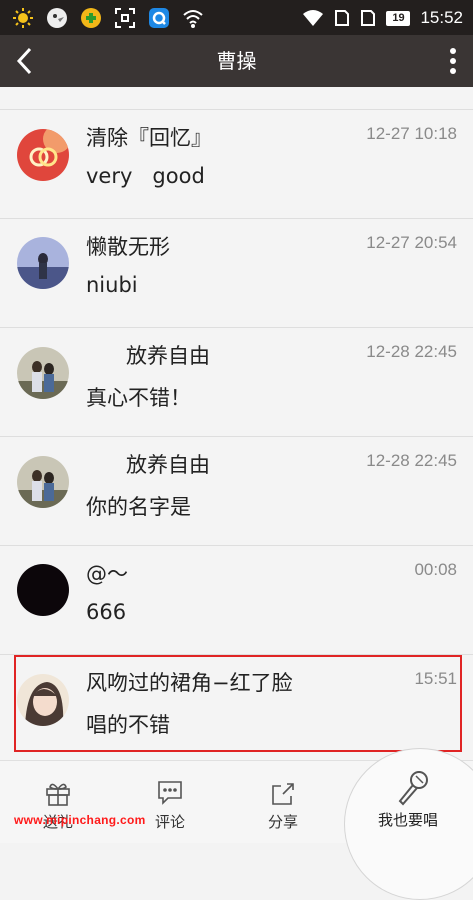 Image resolution: width=473 pixels, height=900 pixels. Describe the element at coordinates (283, 794) in the screenshot. I see `share-icon` at that location.